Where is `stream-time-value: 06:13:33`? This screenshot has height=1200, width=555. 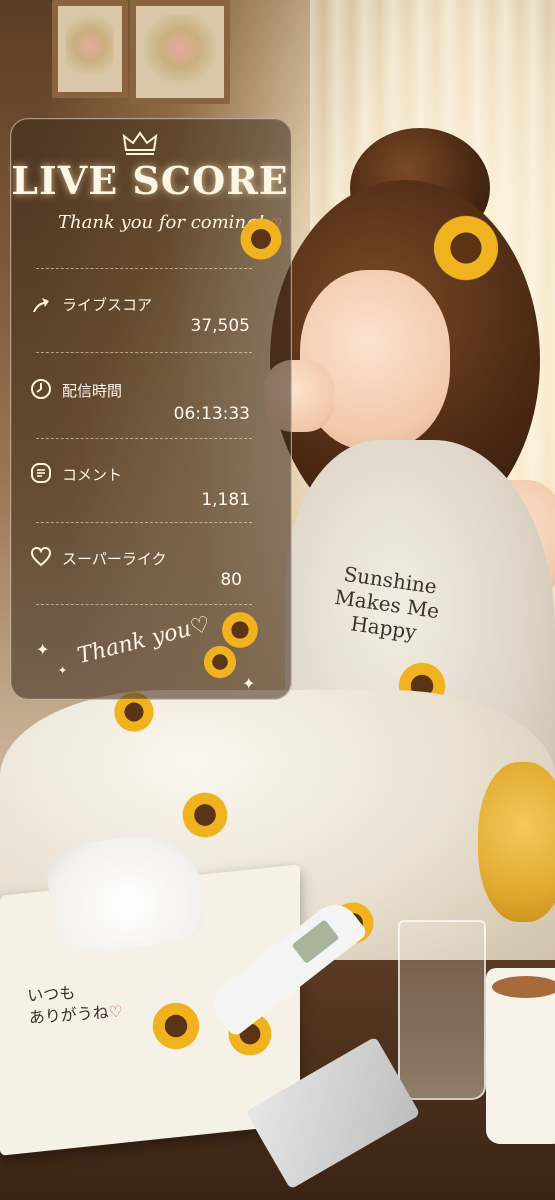
stream-time-value: 06:13:33 is located at coordinates (211, 414).